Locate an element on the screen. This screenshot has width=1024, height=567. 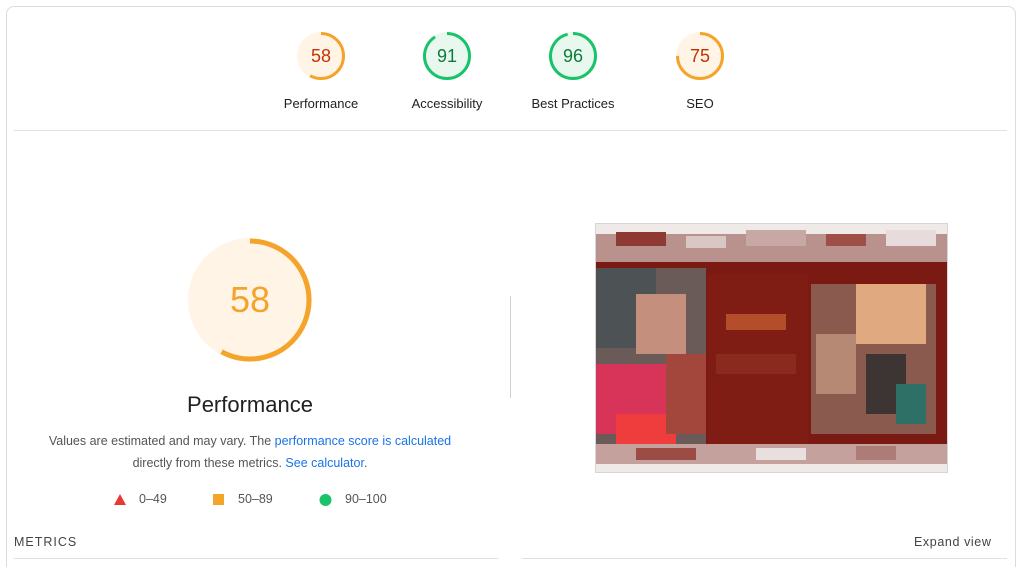
desc-text: . is located at coordinates (365, 463).